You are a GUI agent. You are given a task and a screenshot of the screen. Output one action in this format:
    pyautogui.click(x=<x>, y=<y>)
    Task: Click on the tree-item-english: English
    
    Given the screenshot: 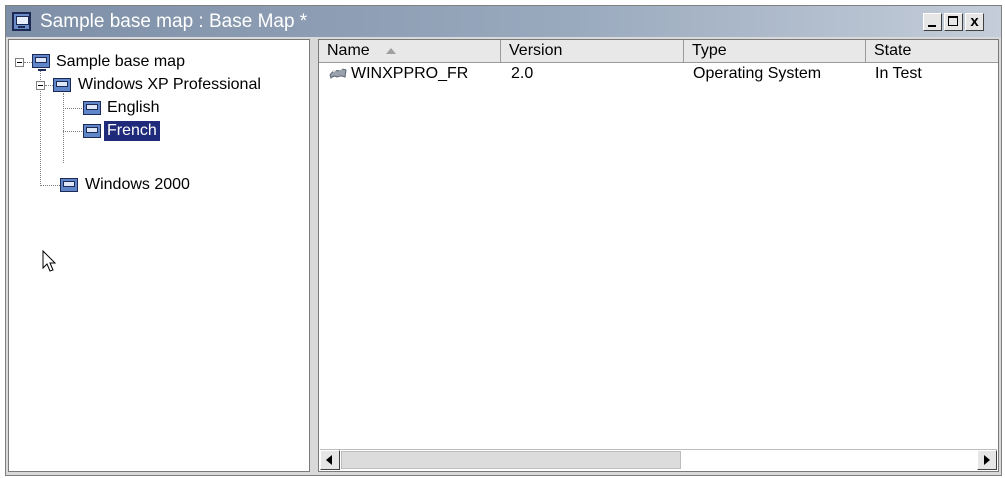 What is the action you would take?
    pyautogui.click(x=159, y=108)
    